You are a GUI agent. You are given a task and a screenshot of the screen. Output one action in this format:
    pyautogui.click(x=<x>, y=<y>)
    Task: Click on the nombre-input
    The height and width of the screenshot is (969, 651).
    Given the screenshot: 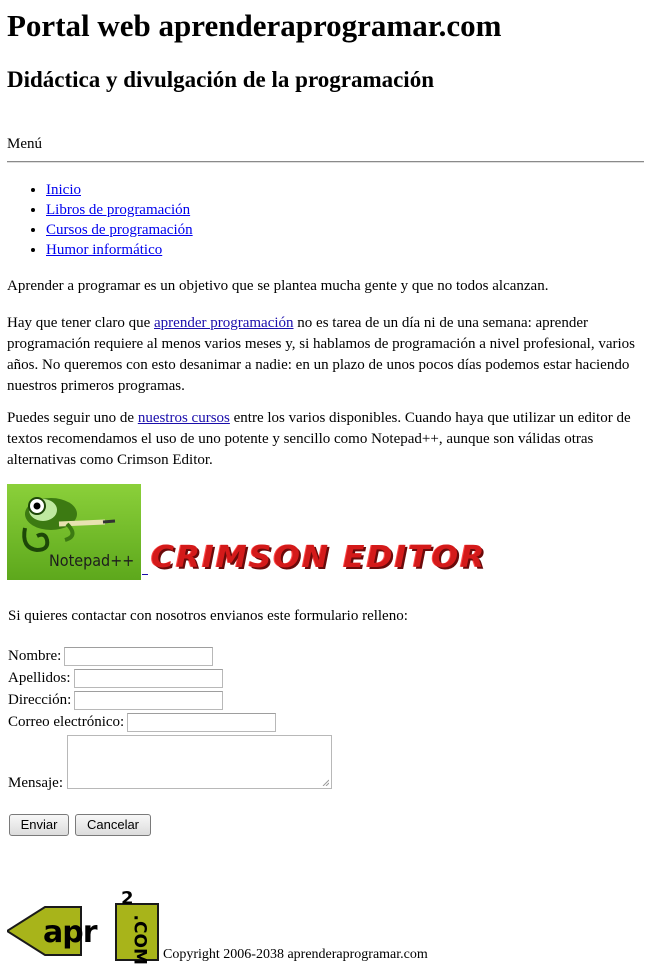 What is the action you would take?
    pyautogui.click(x=139, y=656)
    